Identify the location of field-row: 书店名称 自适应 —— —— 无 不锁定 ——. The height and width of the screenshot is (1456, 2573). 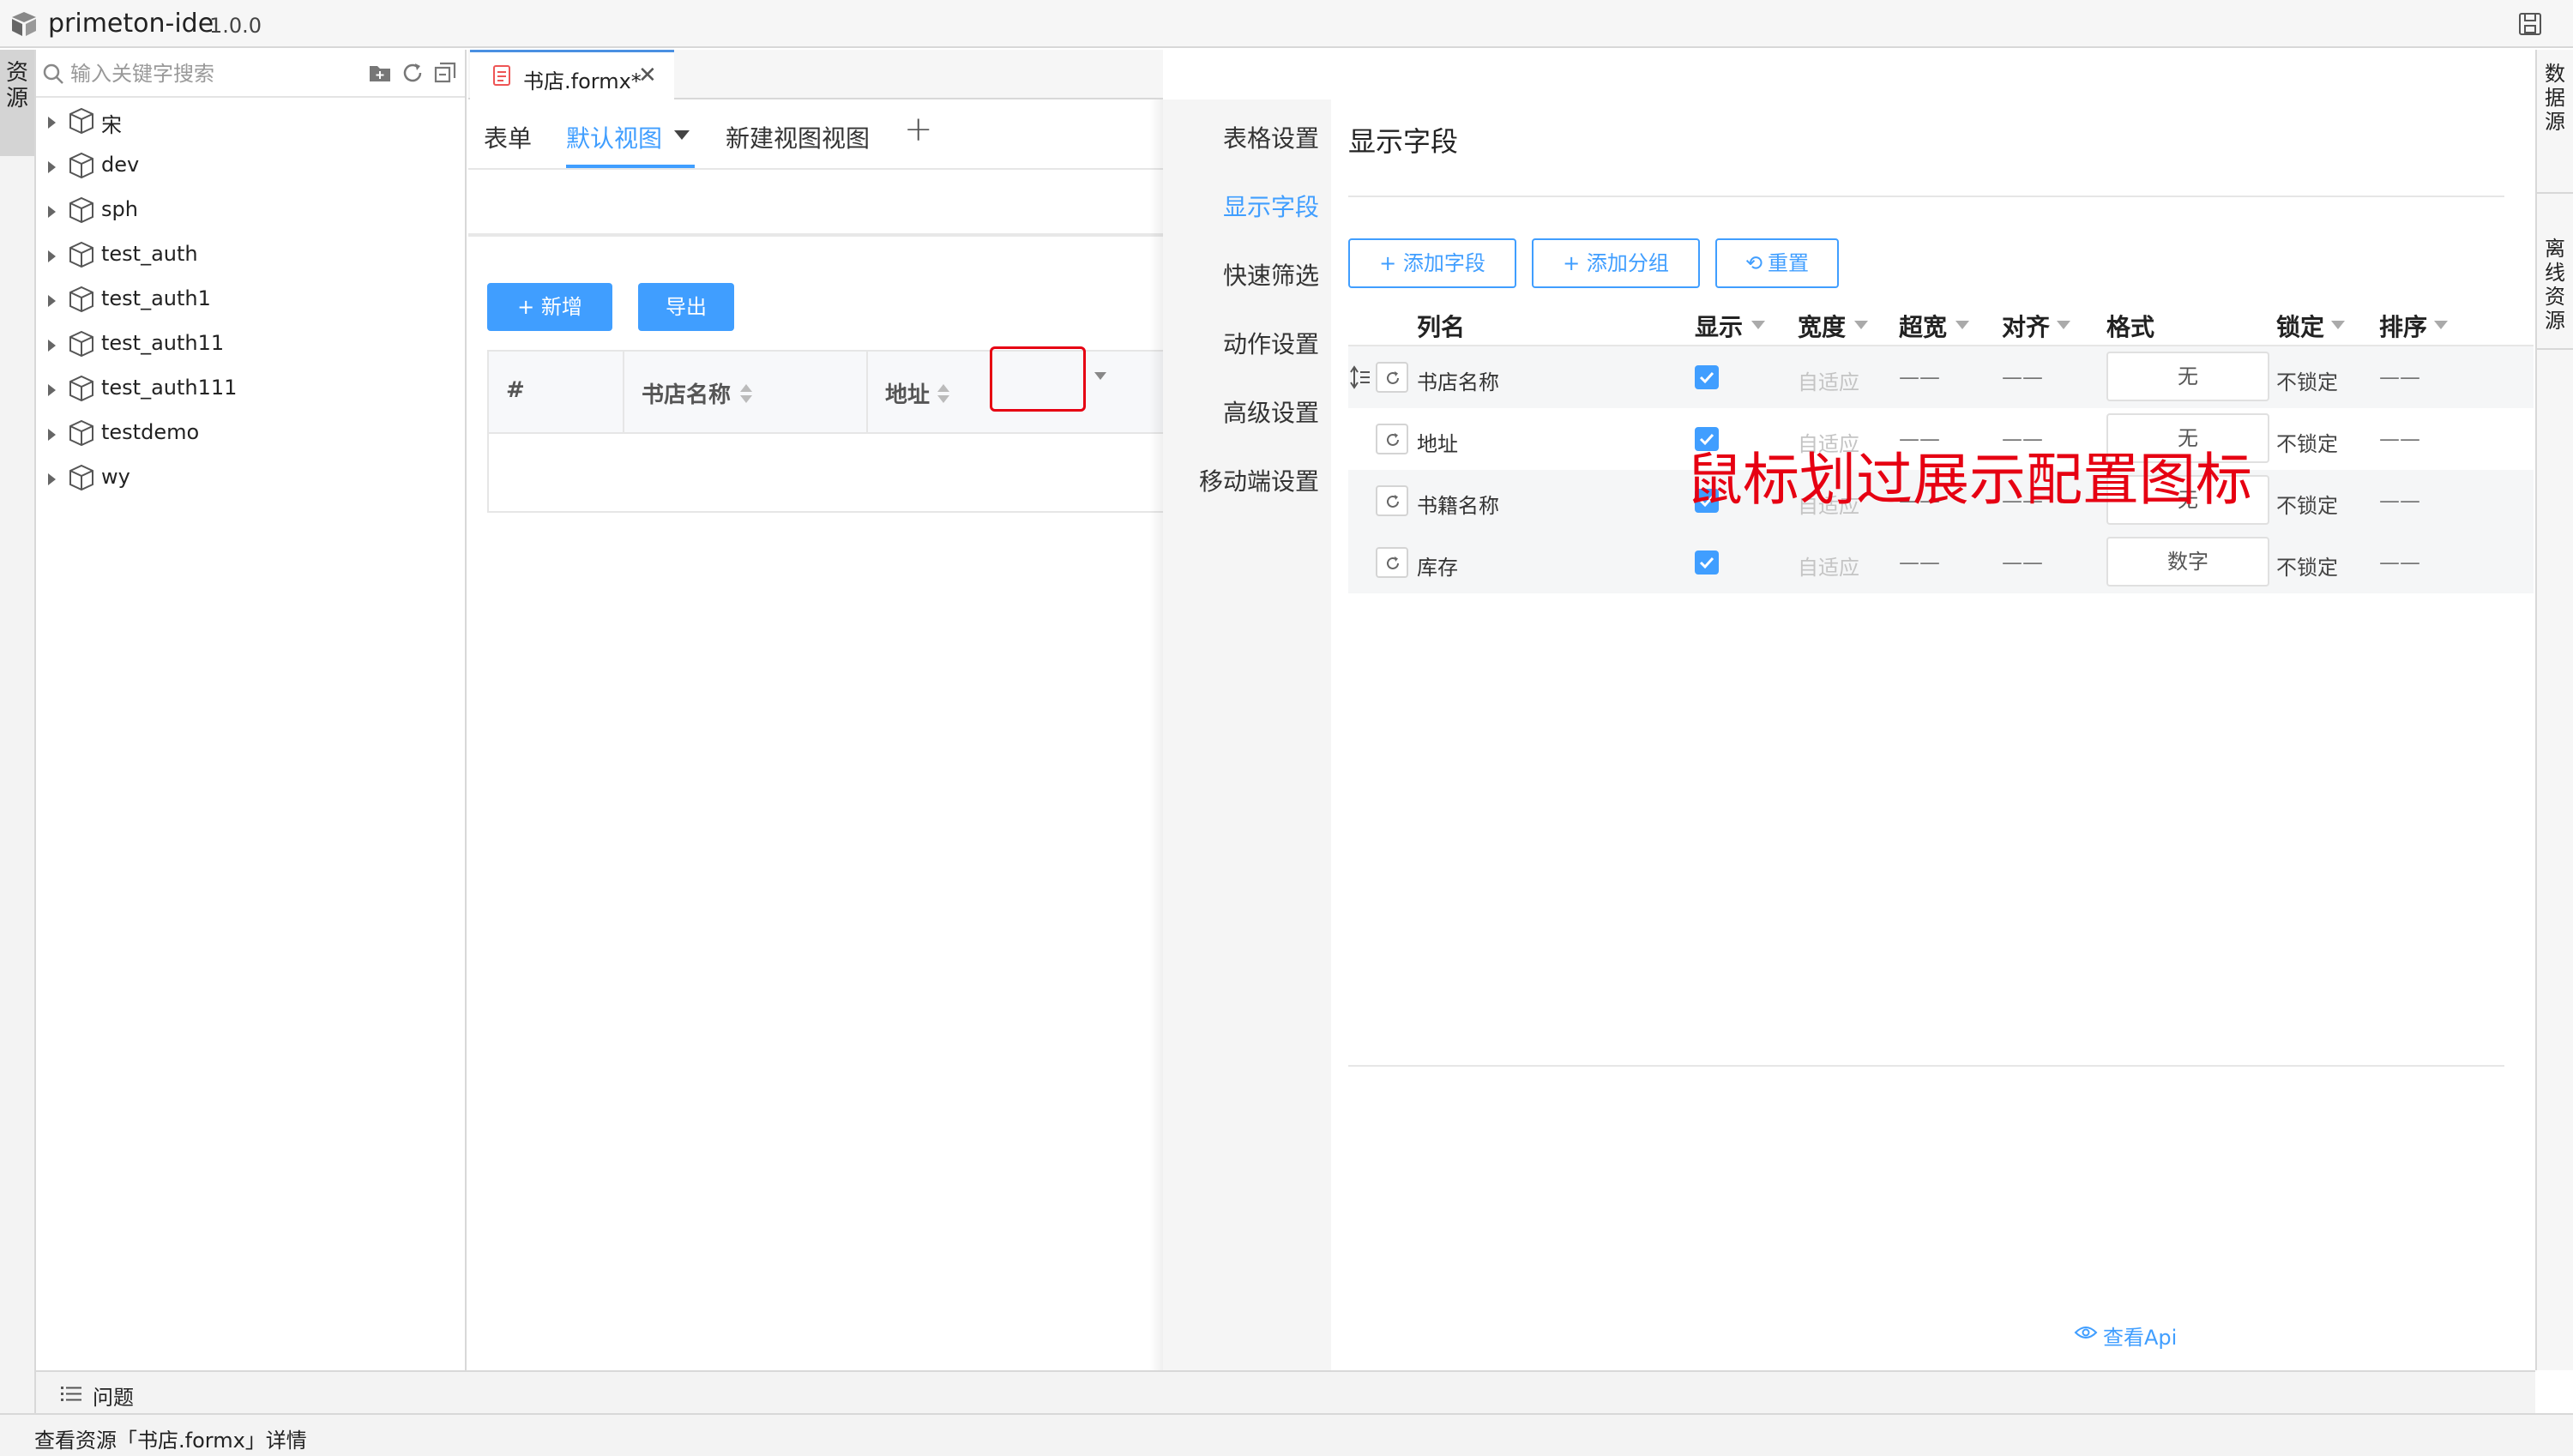
(1941, 377).